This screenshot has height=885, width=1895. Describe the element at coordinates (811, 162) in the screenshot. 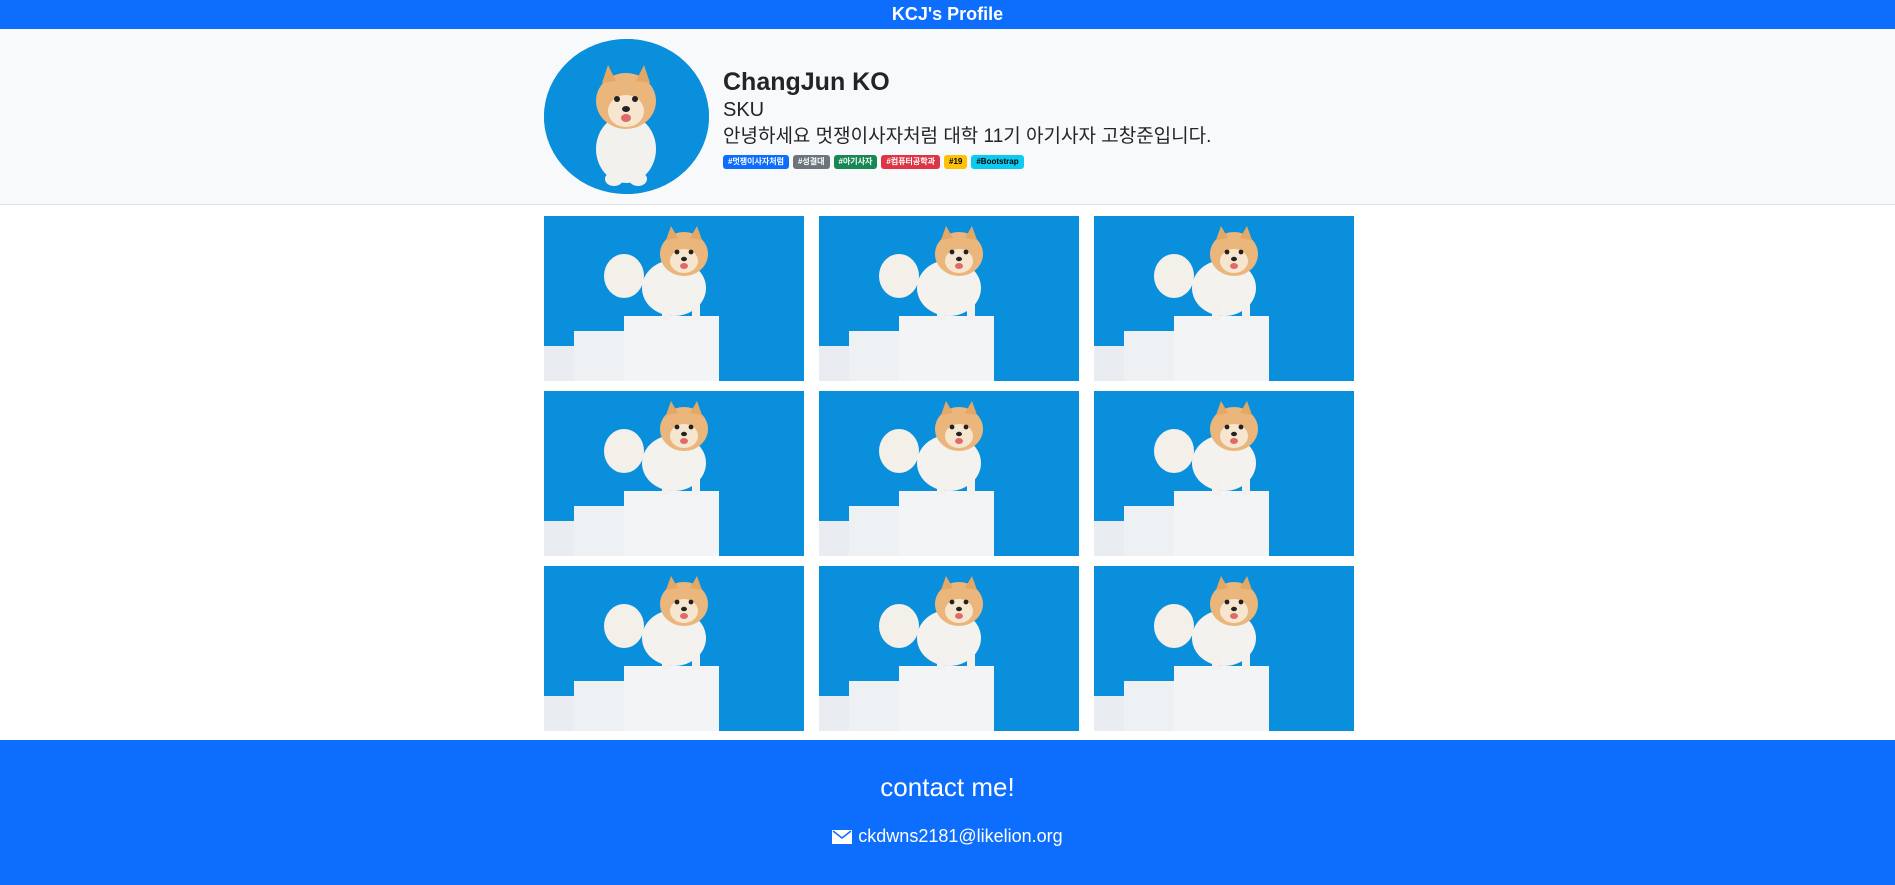

I see `tag-badge: #성결대` at that location.